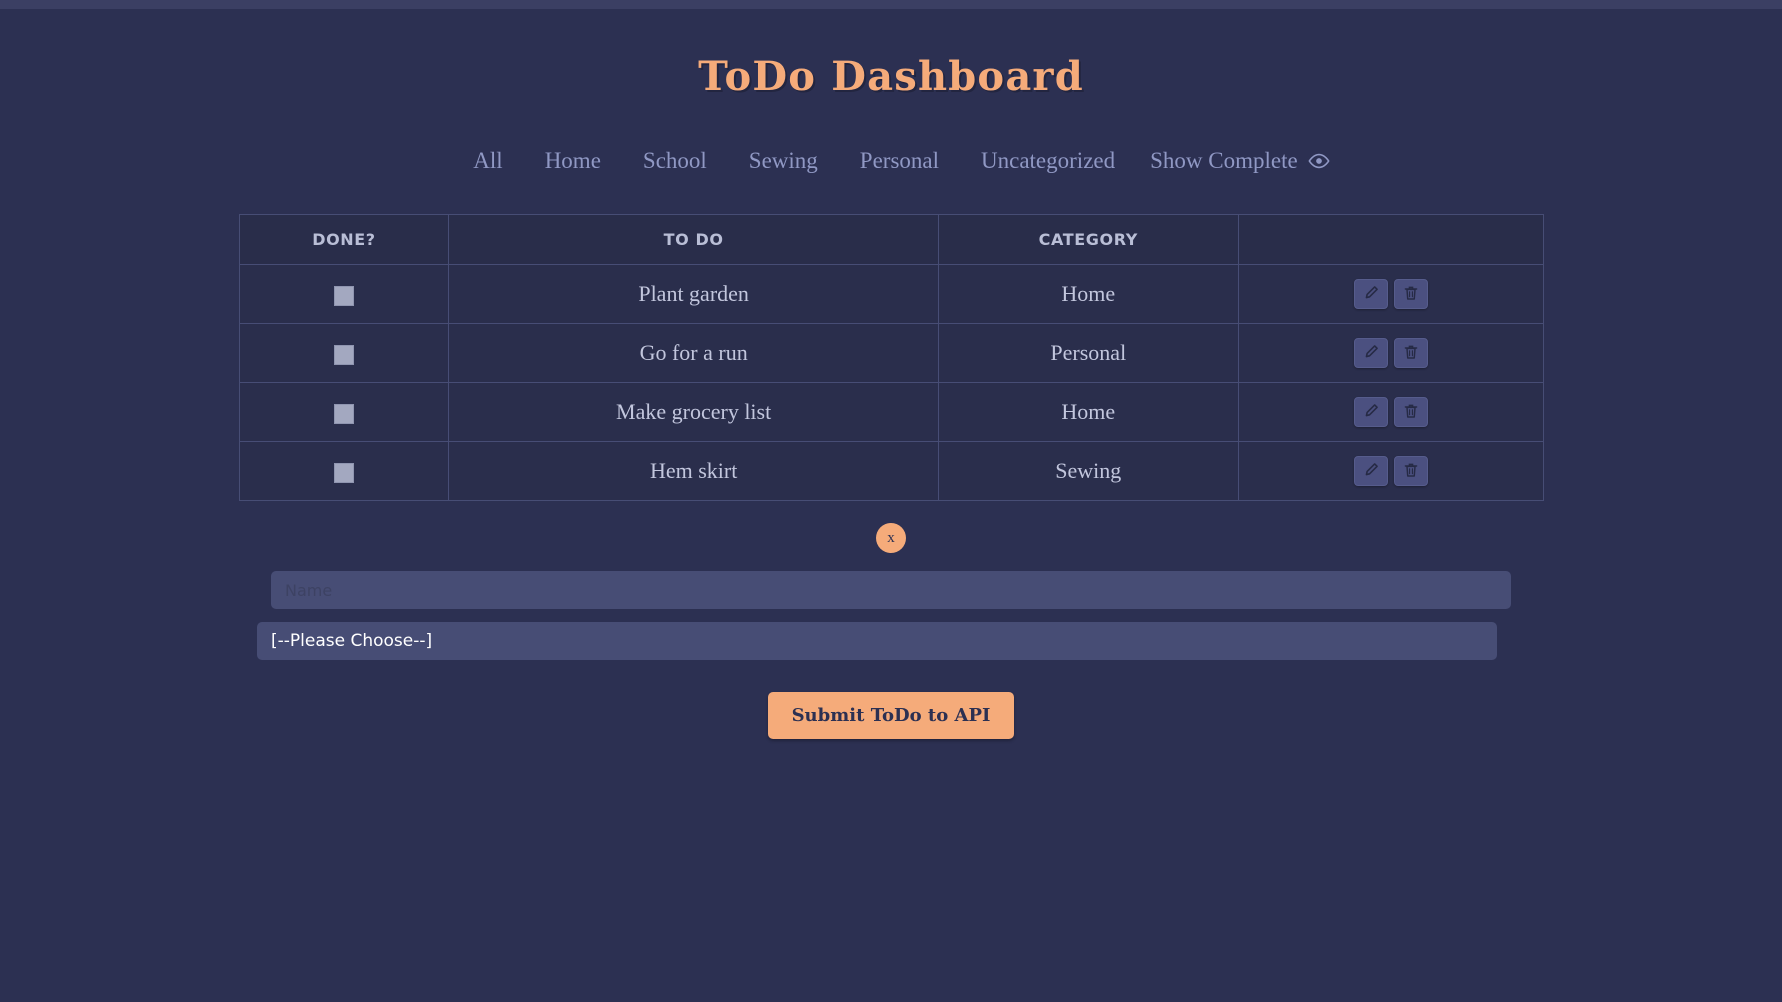  Describe the element at coordinates (675, 161) in the screenshot. I see `nav-item-school: School` at that location.